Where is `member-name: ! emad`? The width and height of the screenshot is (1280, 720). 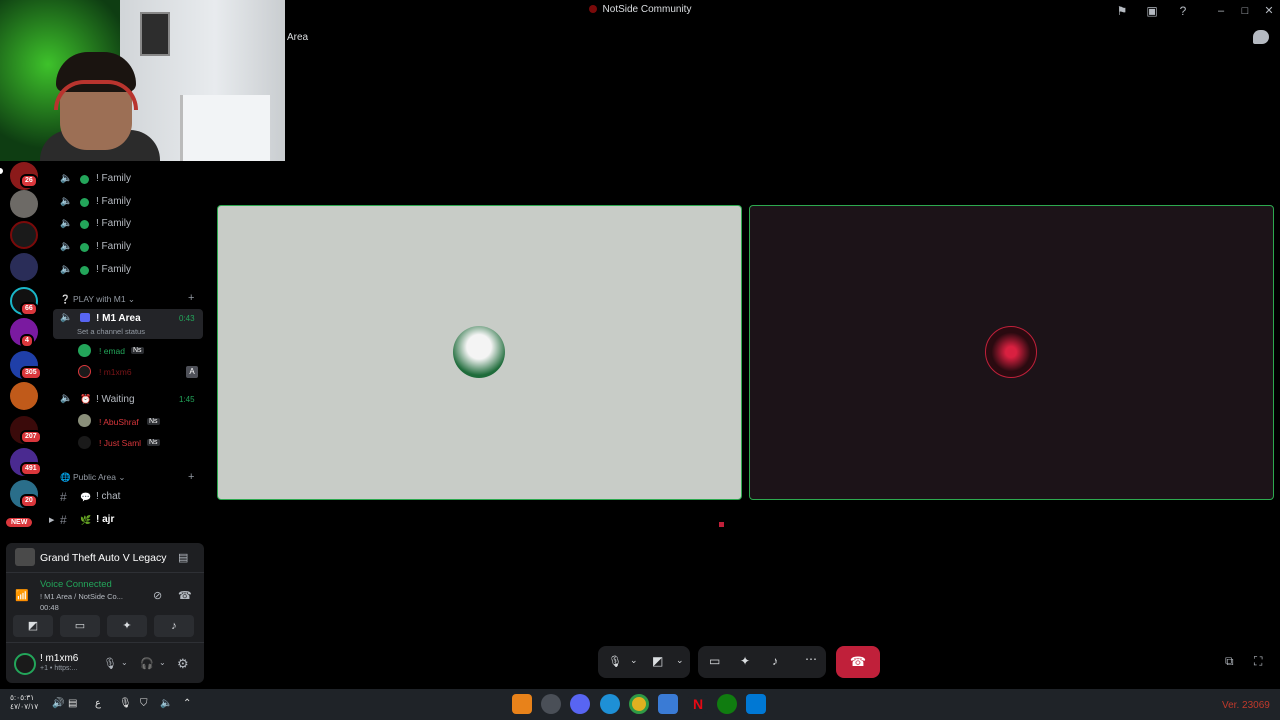 member-name: ! emad is located at coordinates (112, 351).